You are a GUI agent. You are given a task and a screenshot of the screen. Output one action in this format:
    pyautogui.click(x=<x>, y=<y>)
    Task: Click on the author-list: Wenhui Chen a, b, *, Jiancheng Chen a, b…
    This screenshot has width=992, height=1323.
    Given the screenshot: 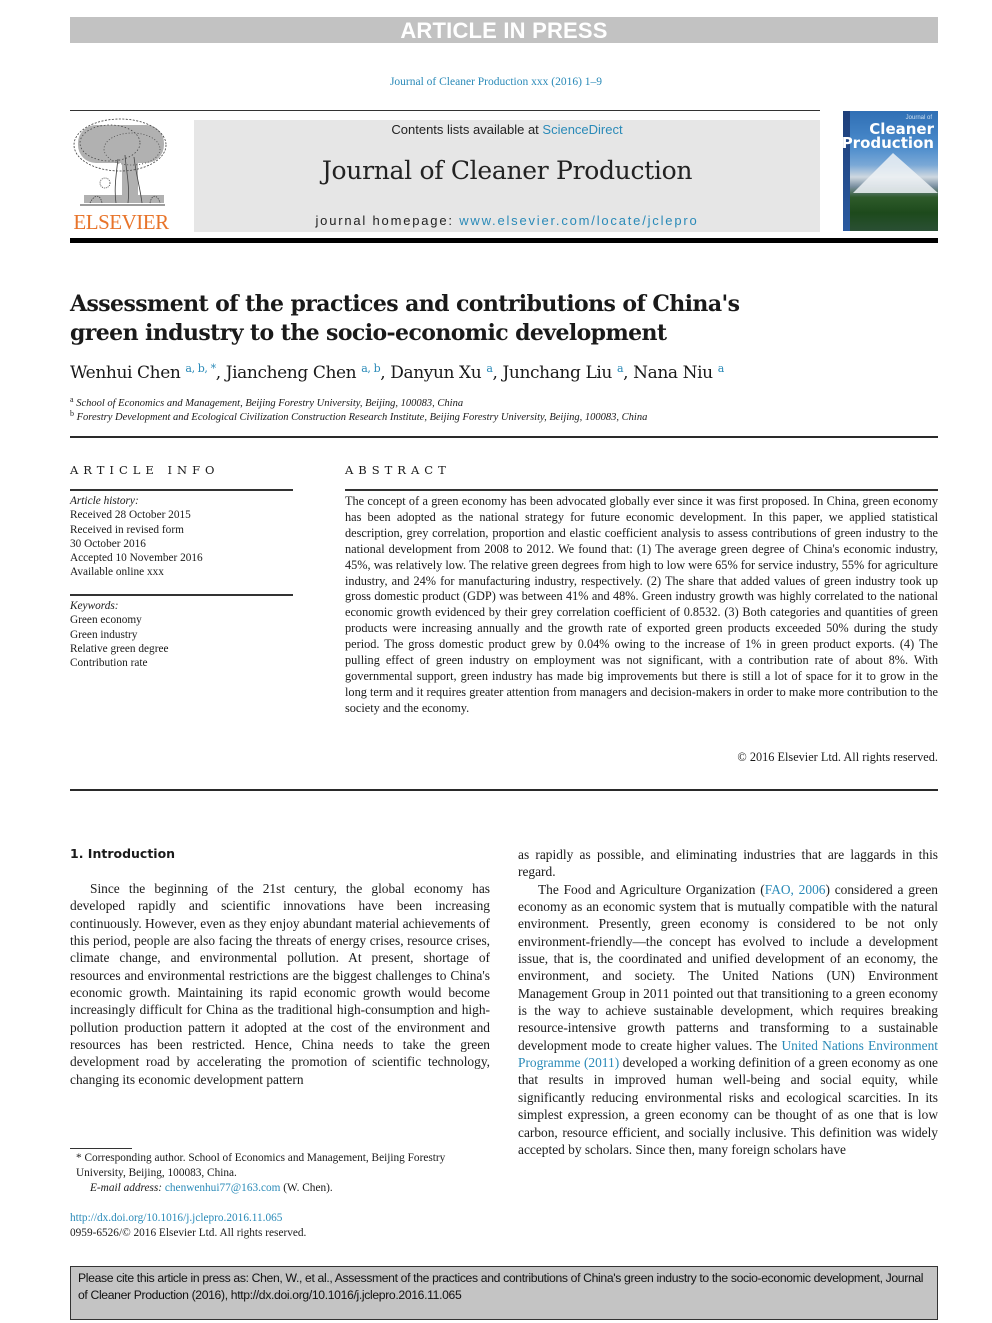 What is the action you would take?
    pyautogui.click(x=500, y=372)
    